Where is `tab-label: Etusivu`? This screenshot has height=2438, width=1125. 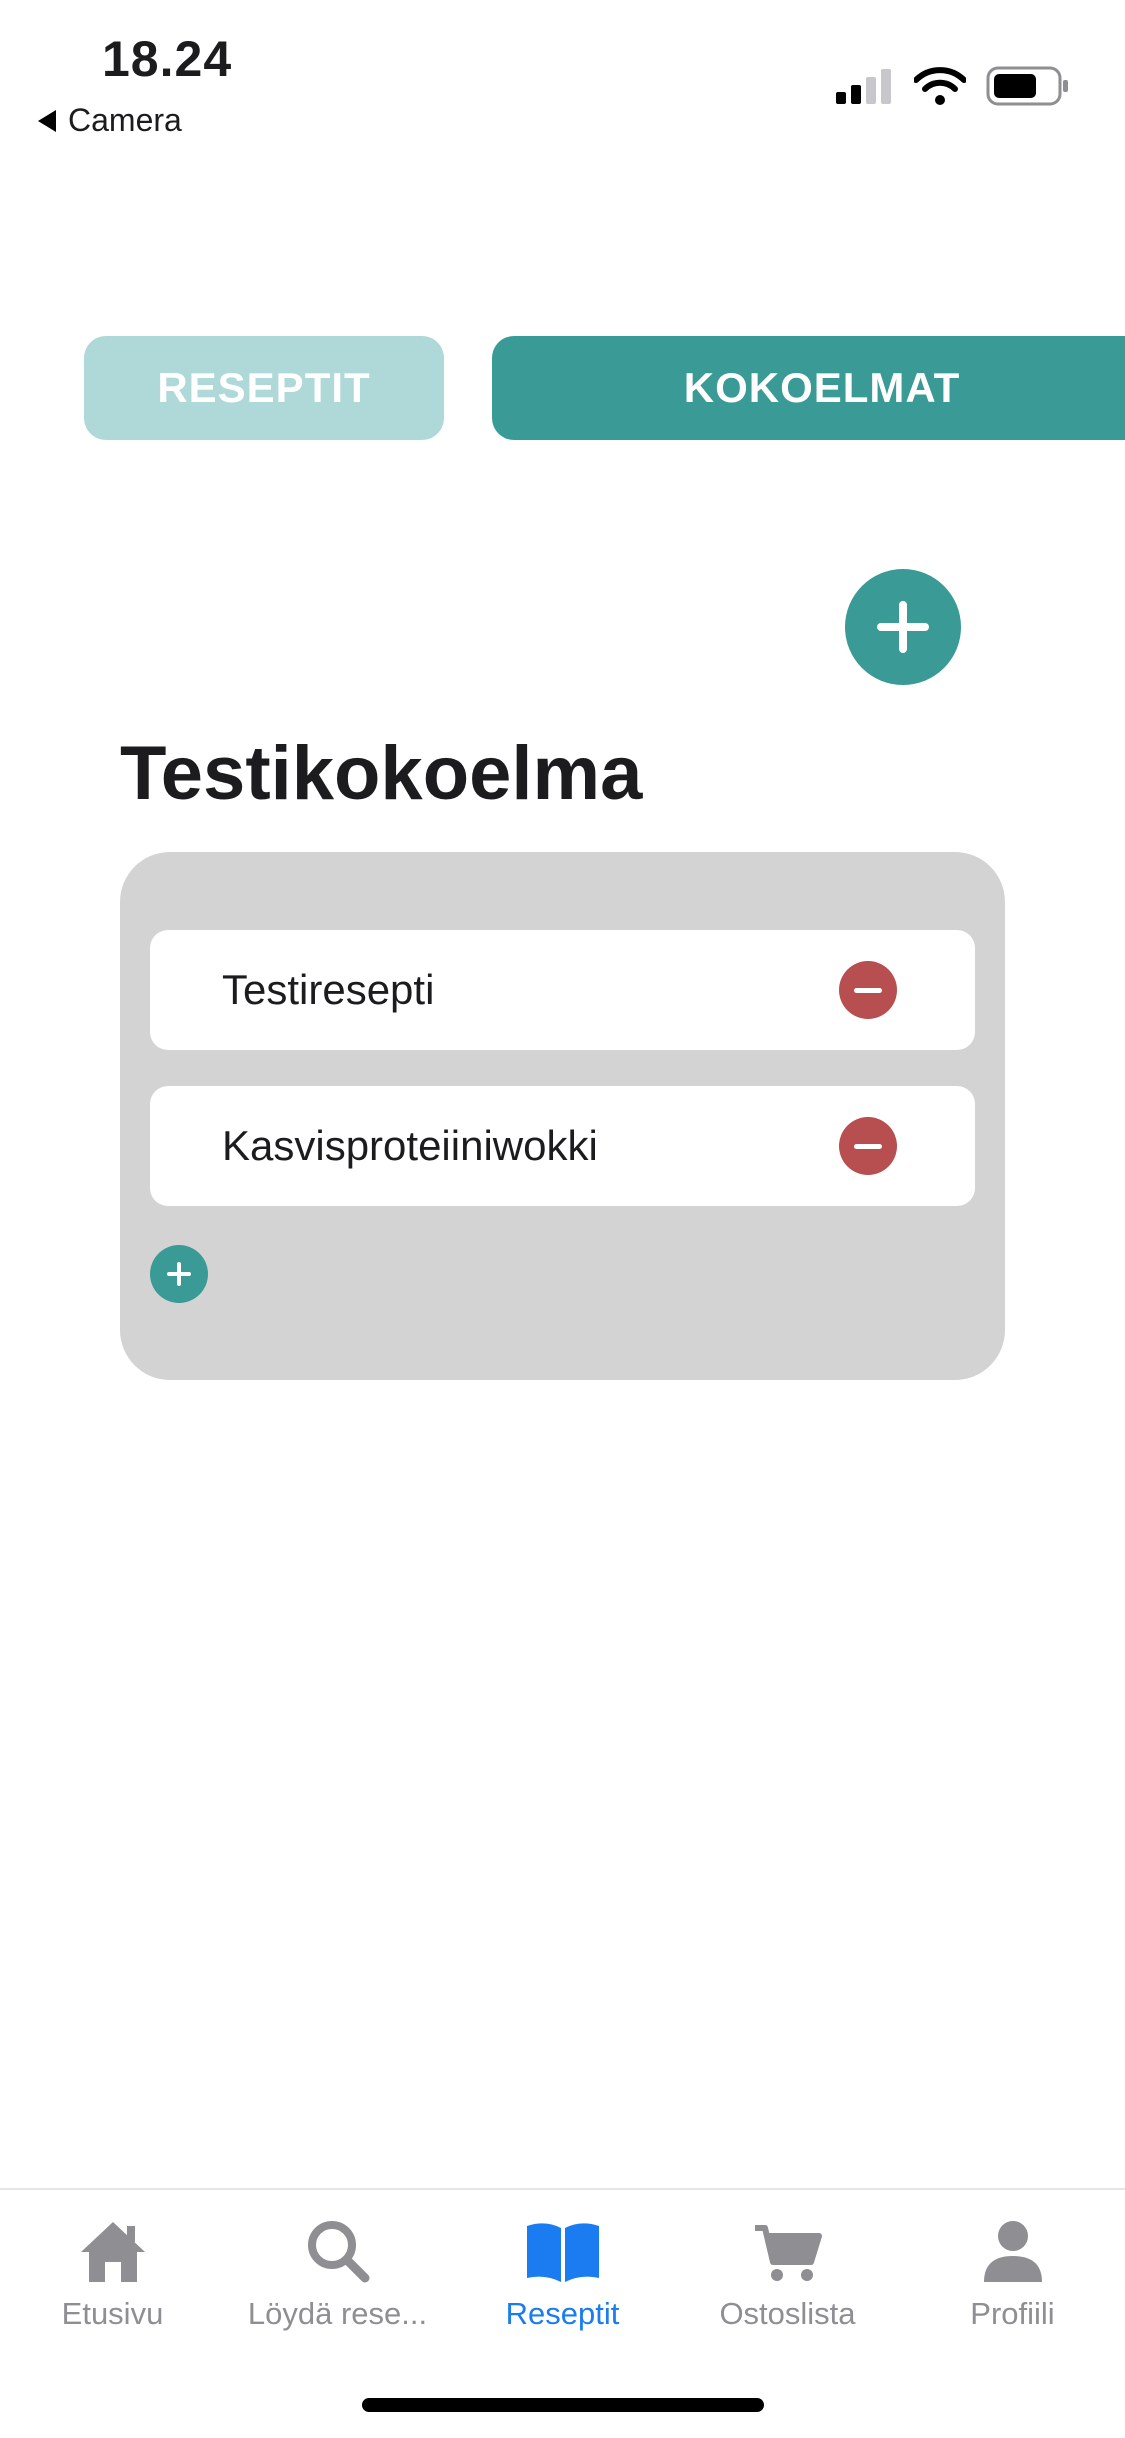
tab-label: Etusivu is located at coordinates (112, 2313).